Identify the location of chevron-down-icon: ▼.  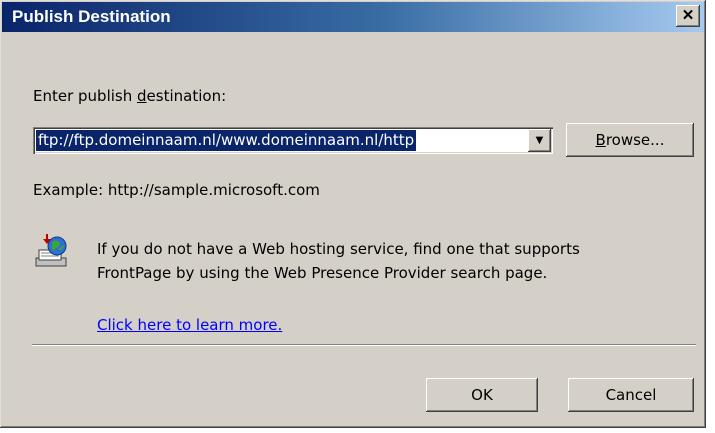
(539, 140).